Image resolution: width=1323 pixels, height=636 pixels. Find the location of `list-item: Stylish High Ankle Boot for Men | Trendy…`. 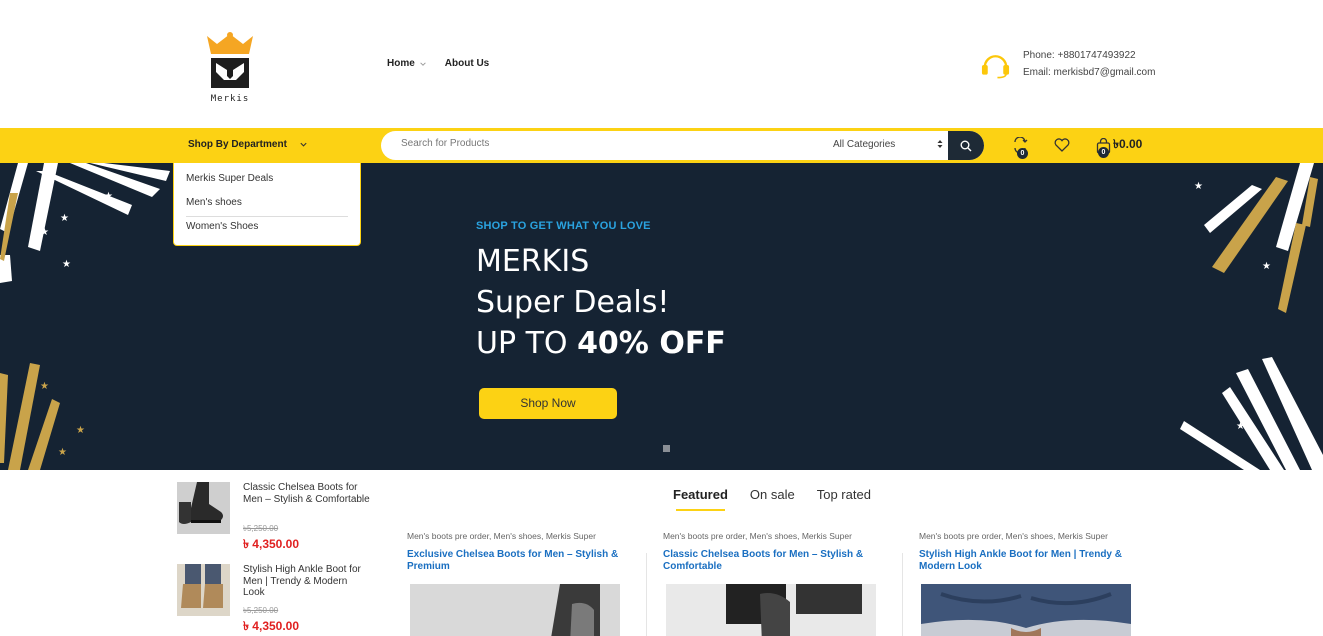

list-item: Stylish High Ankle Boot for Men | Trendy… is located at coordinates (277, 599).